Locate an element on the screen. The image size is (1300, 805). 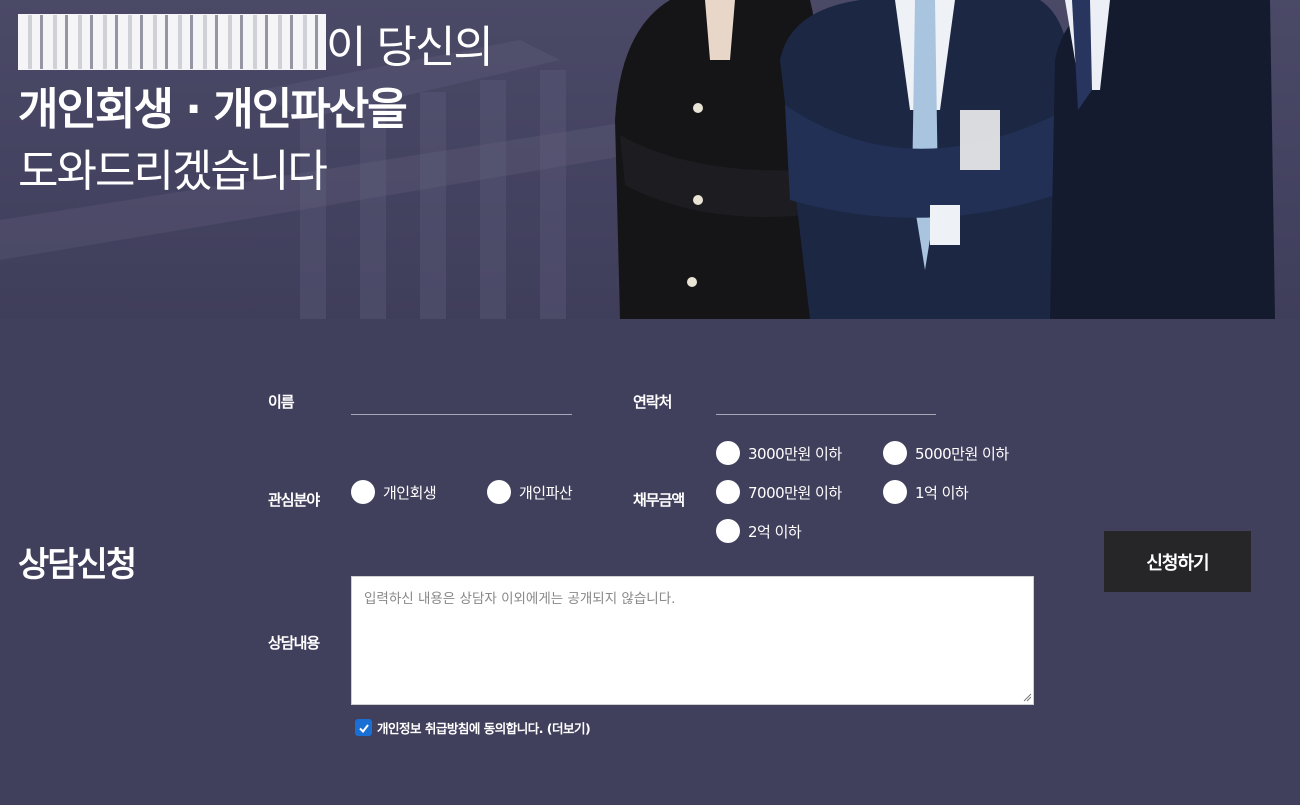
resize-grip-icon is located at coordinates (1027, 697).